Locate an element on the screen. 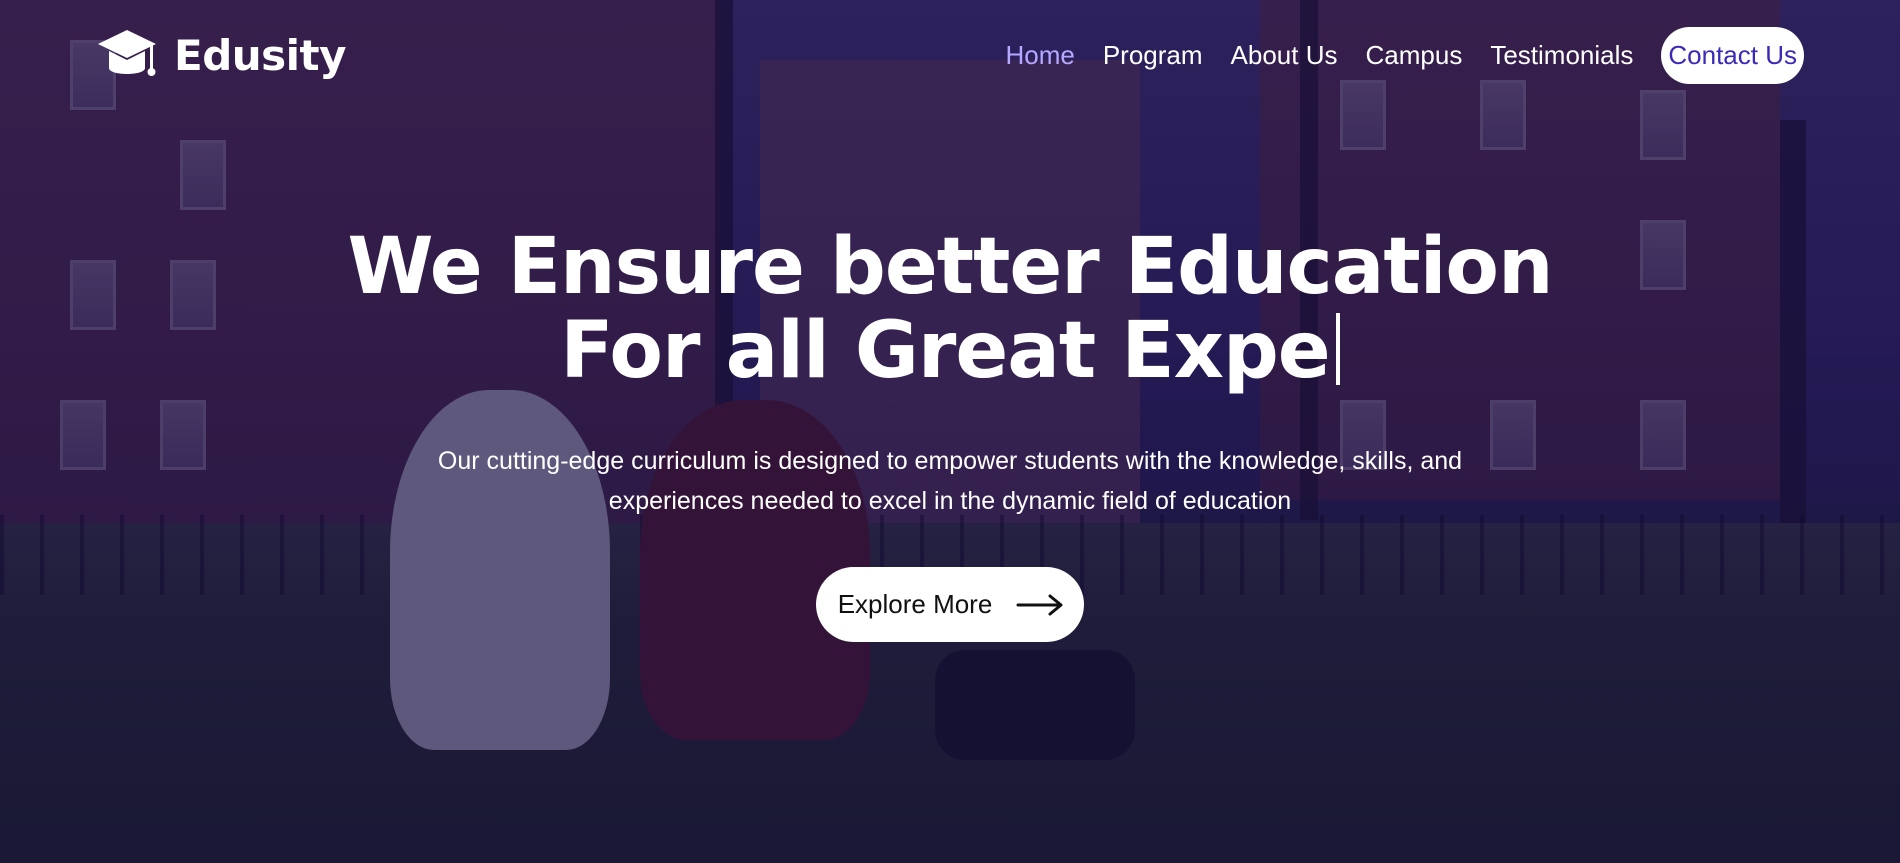  explore-more-button: Explore More is located at coordinates (950, 604).